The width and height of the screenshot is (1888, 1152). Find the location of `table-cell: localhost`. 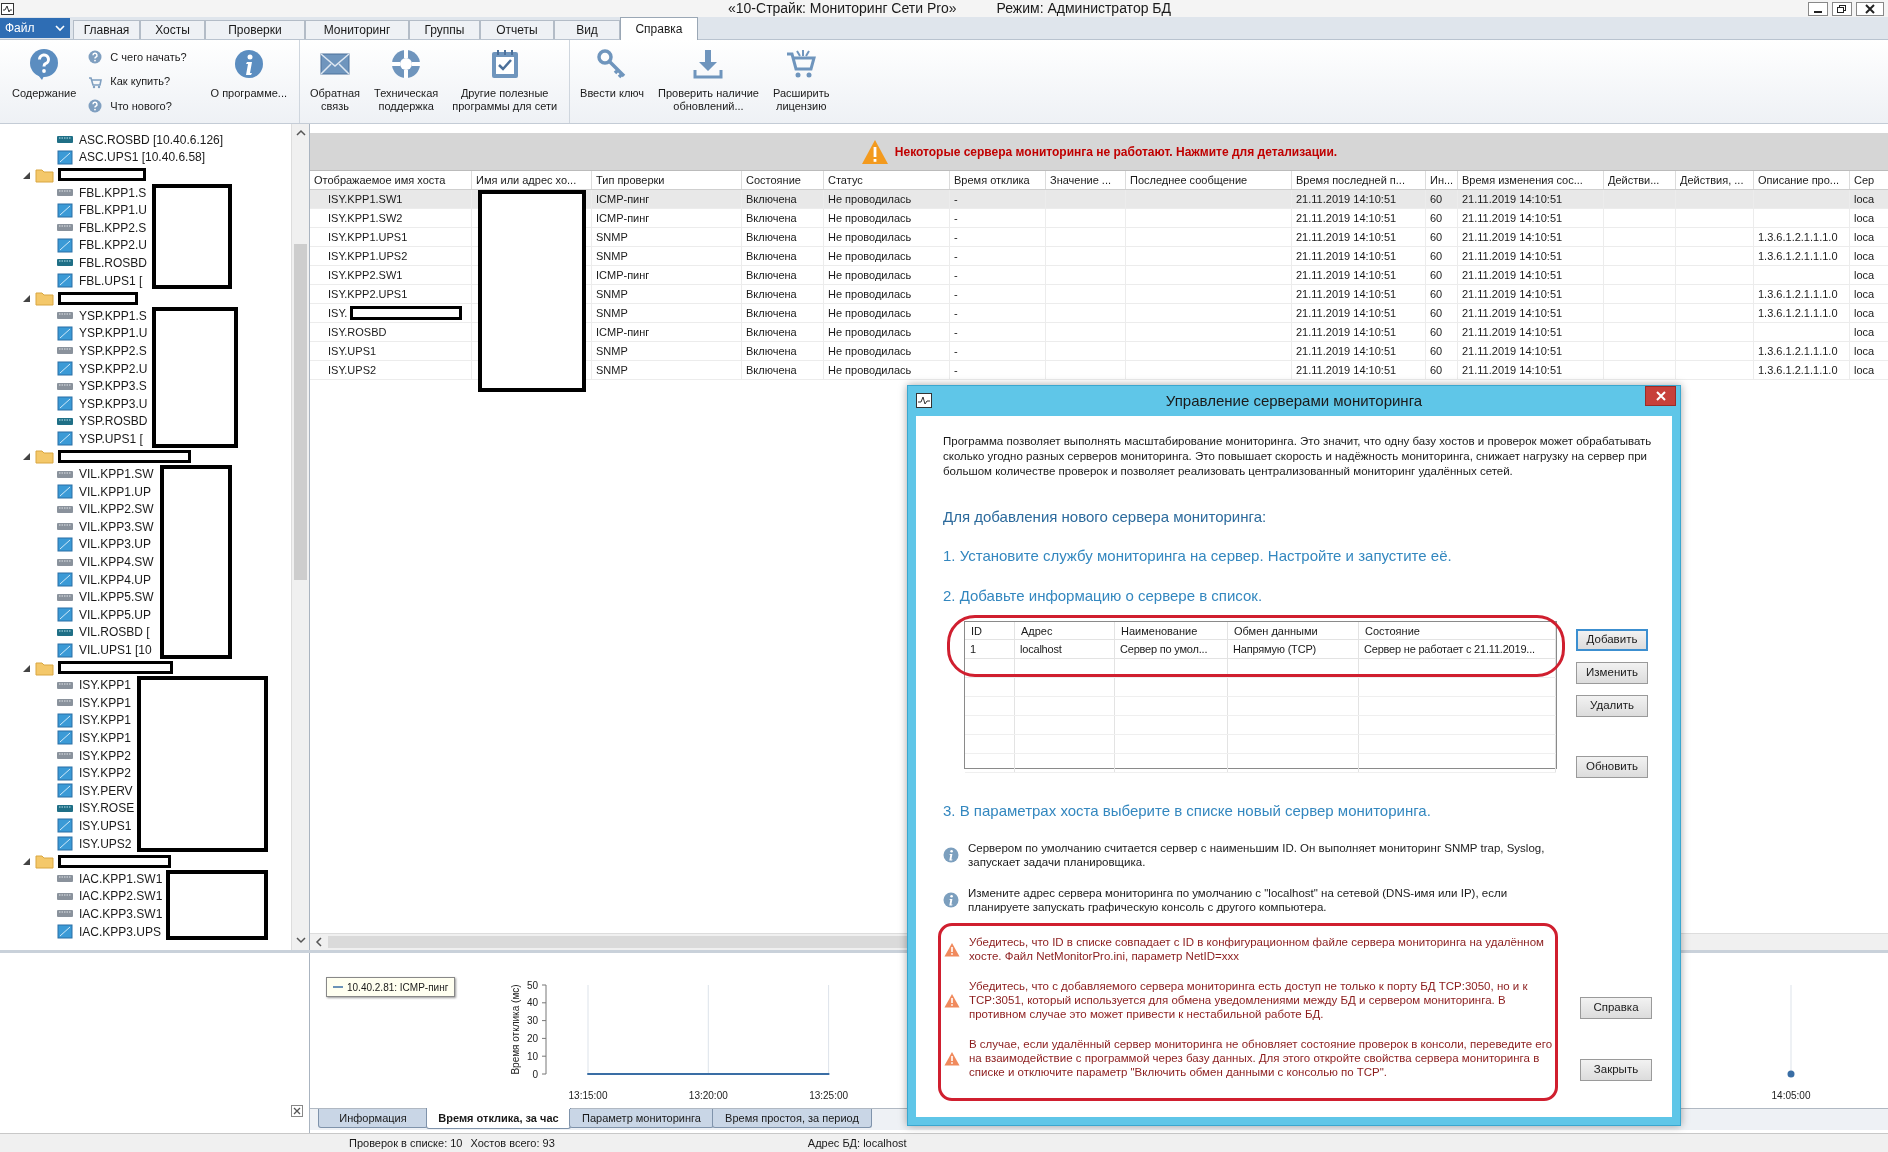

table-cell: localhost is located at coordinates (1041, 649).